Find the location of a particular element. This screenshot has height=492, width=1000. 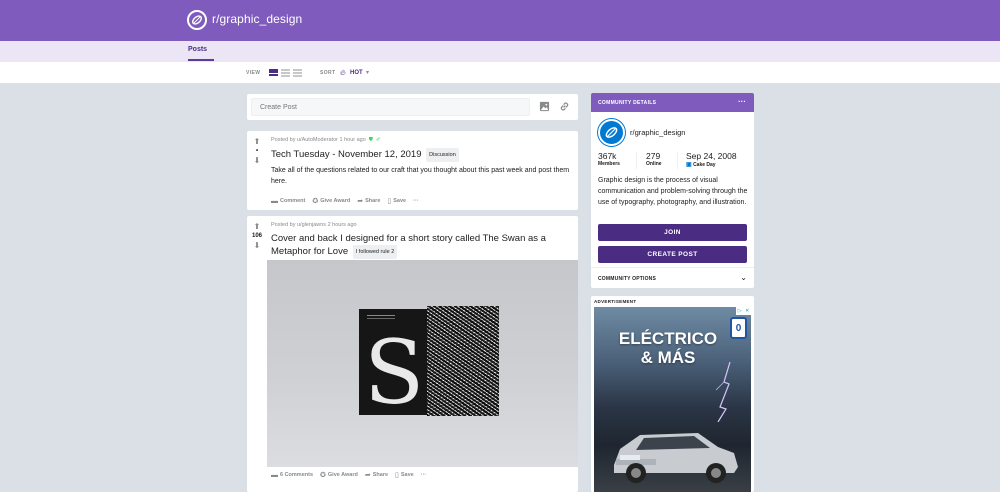

online-label: Online is located at coordinates (654, 164).